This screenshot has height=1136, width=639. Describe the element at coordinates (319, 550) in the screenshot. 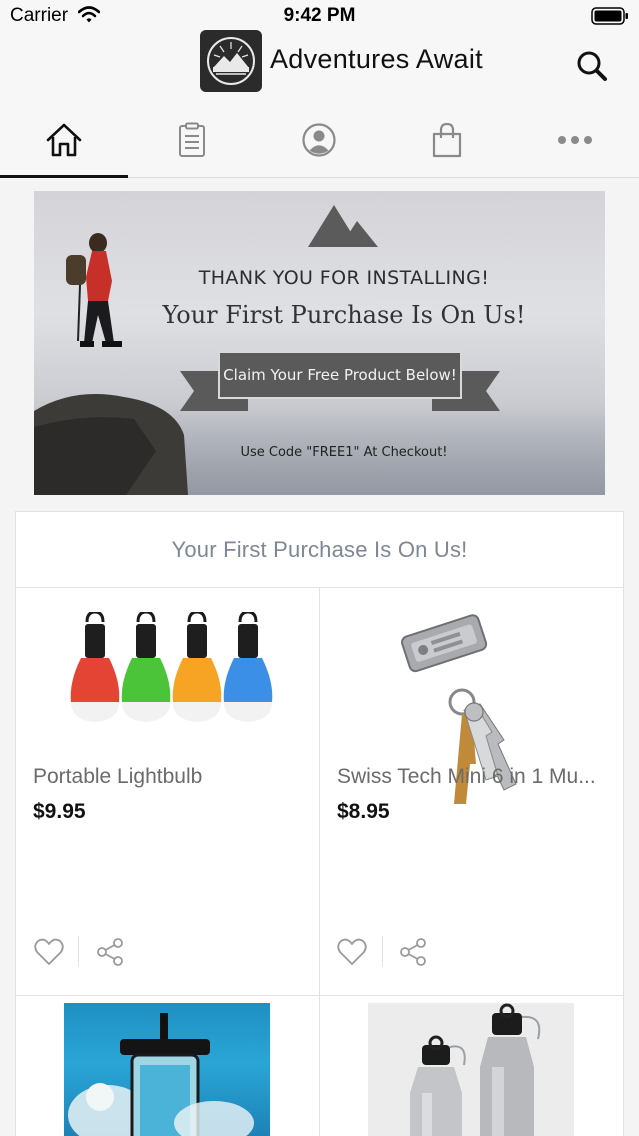

I see `collection-title: Your First Purchase Is On Us!` at that location.